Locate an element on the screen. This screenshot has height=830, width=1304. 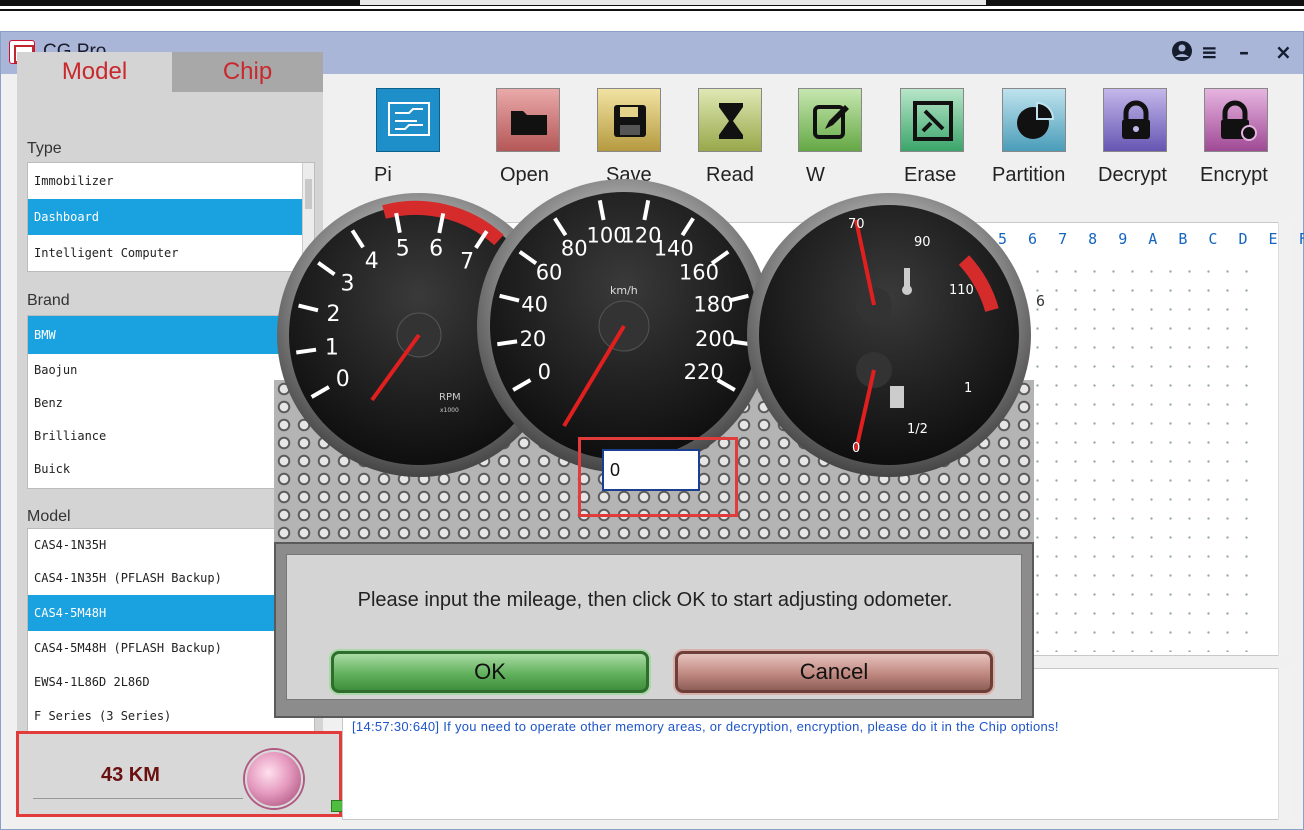
rpm-unit-sub: x1000 is located at coordinates (449, 410).